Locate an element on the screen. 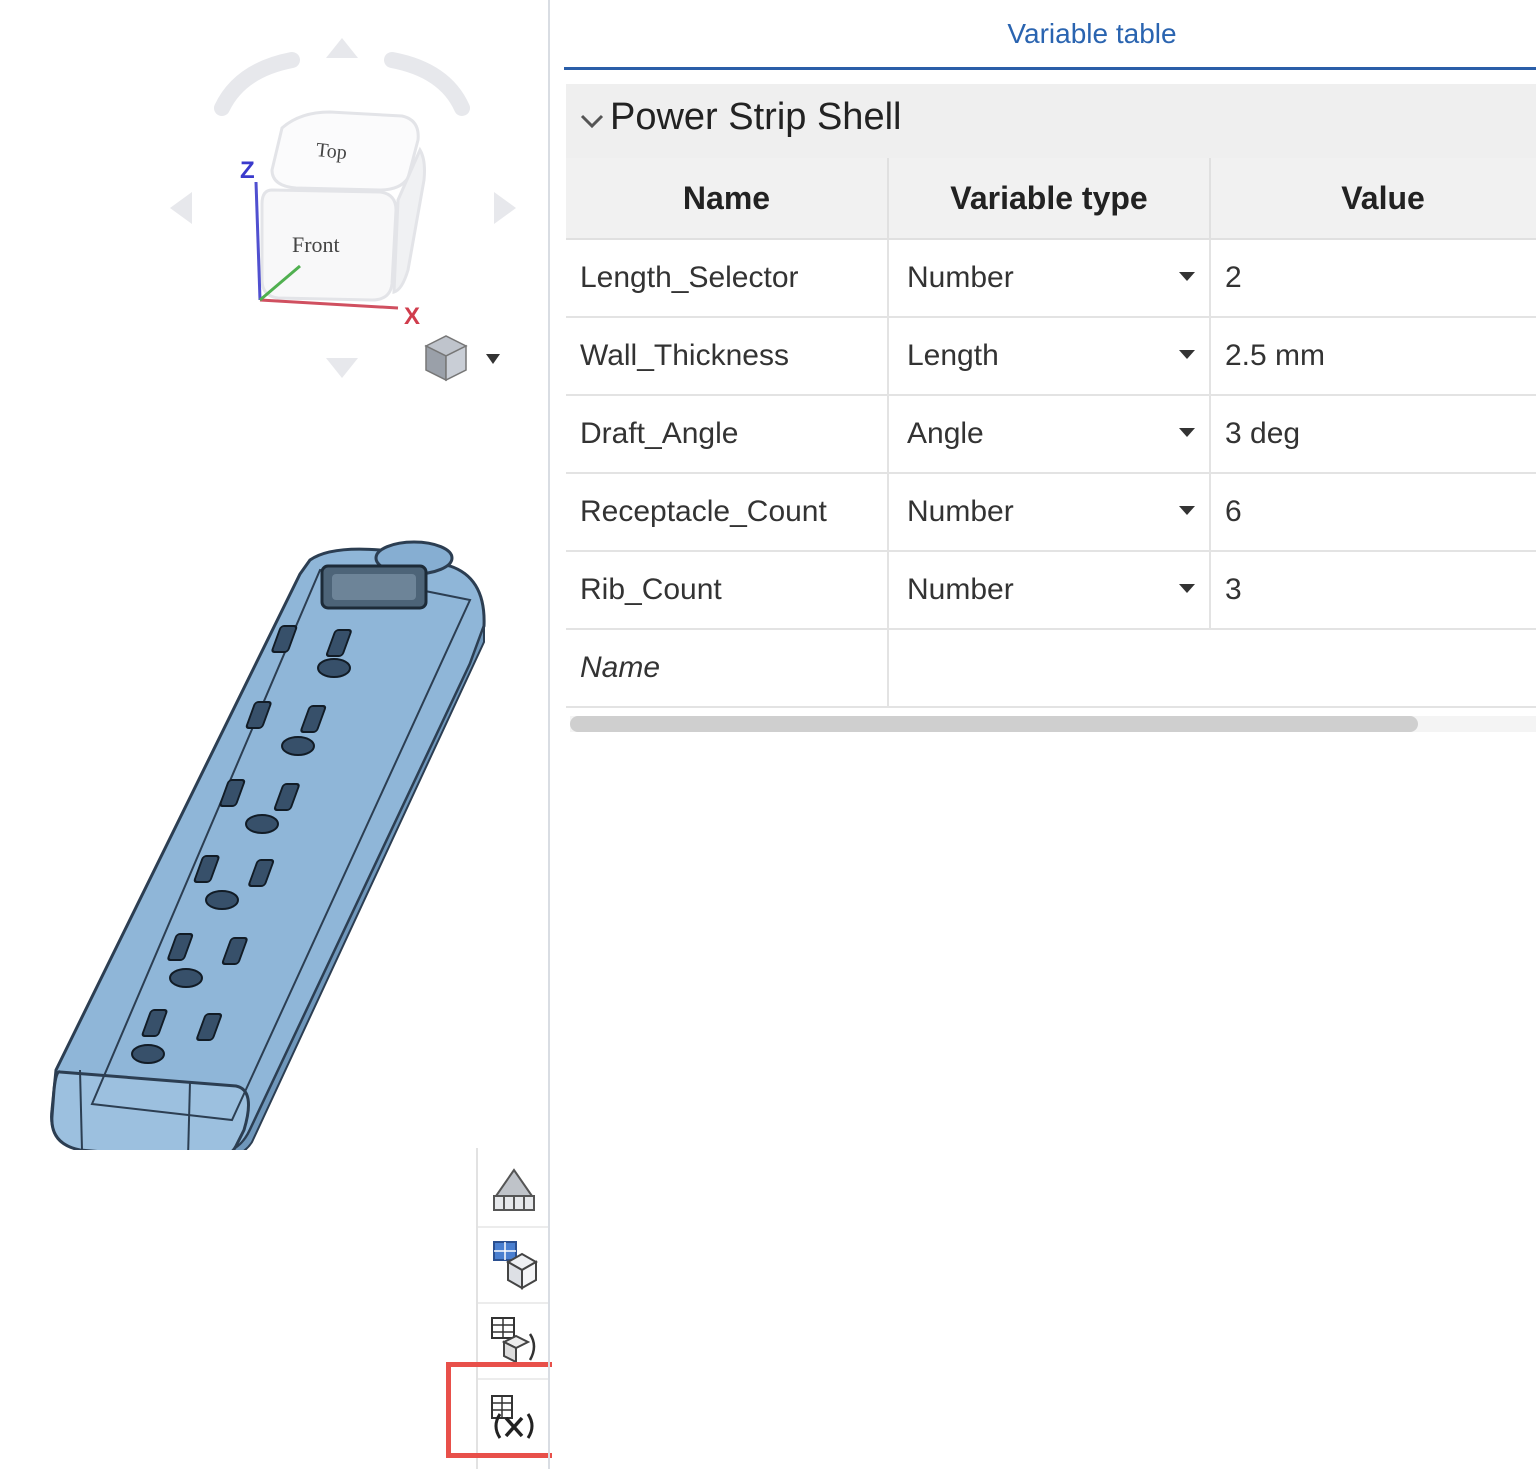  variable-value-cell: 3 deg is located at coordinates (1373, 434).